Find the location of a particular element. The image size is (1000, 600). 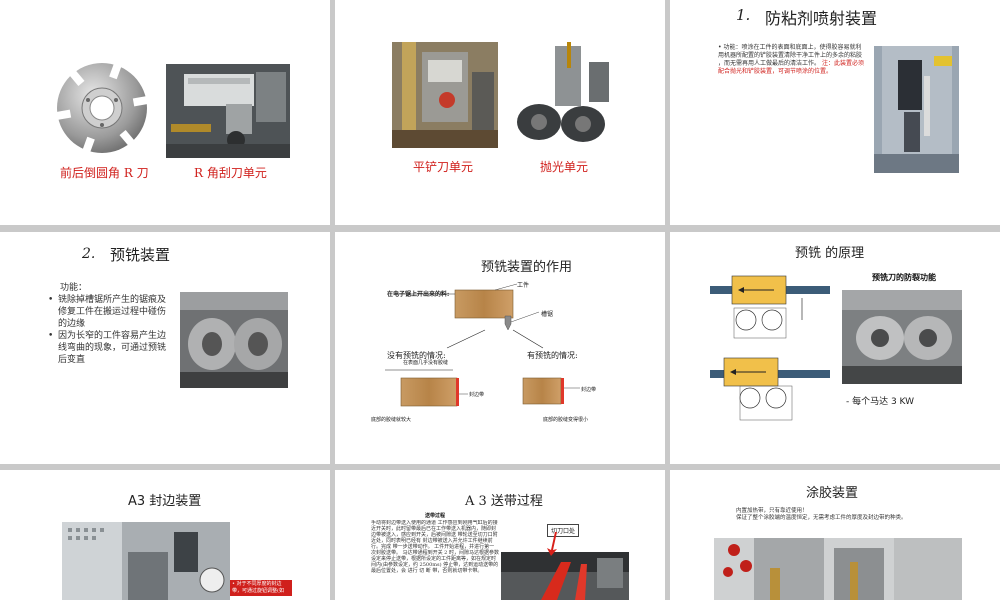

motor-power-note: - 每个马达 3 KW is located at coordinates (880, 402).